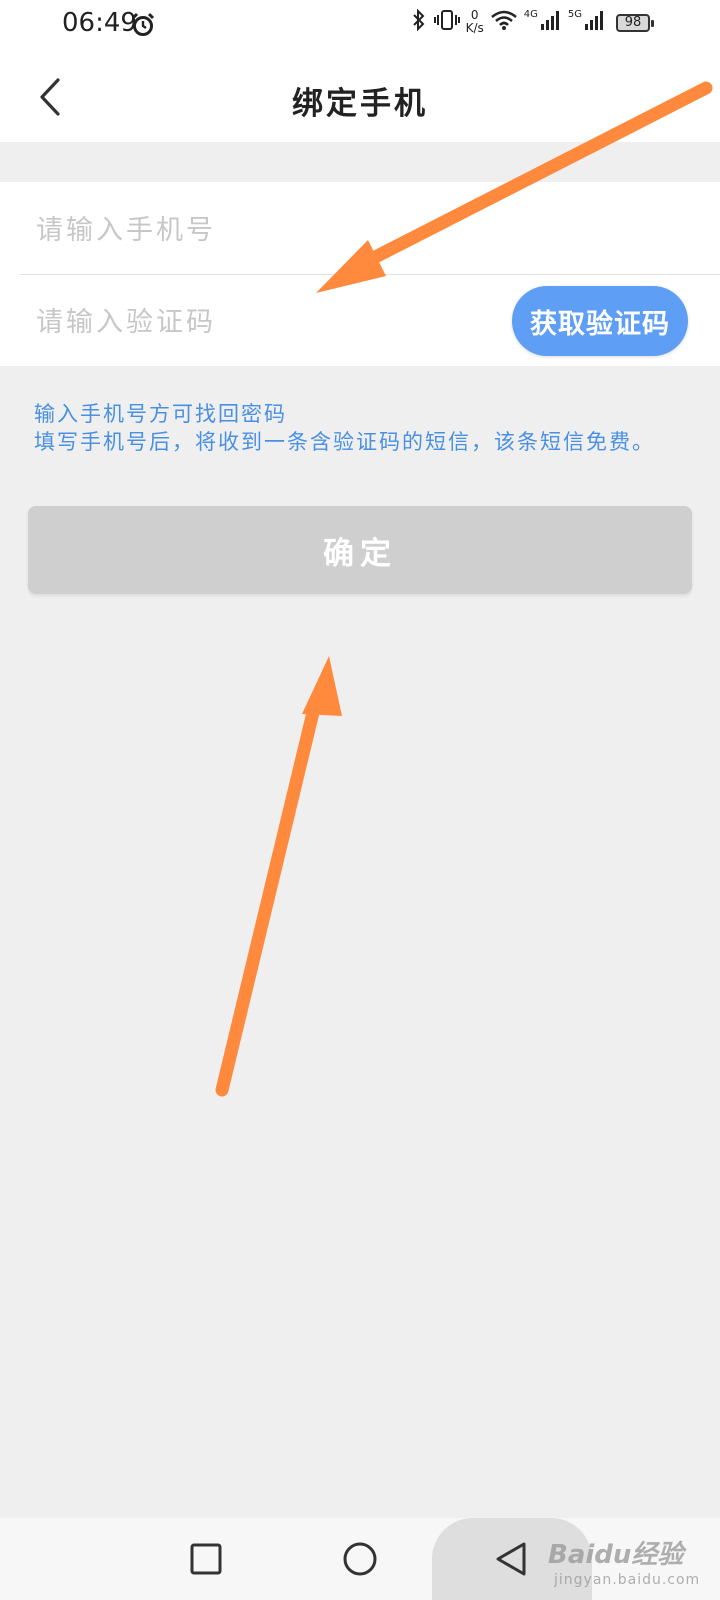 The height and width of the screenshot is (1600, 720). Describe the element at coordinates (360, 26) in the screenshot. I see `status-bar: 06:49 0 K/s 4G 5G 98` at that location.